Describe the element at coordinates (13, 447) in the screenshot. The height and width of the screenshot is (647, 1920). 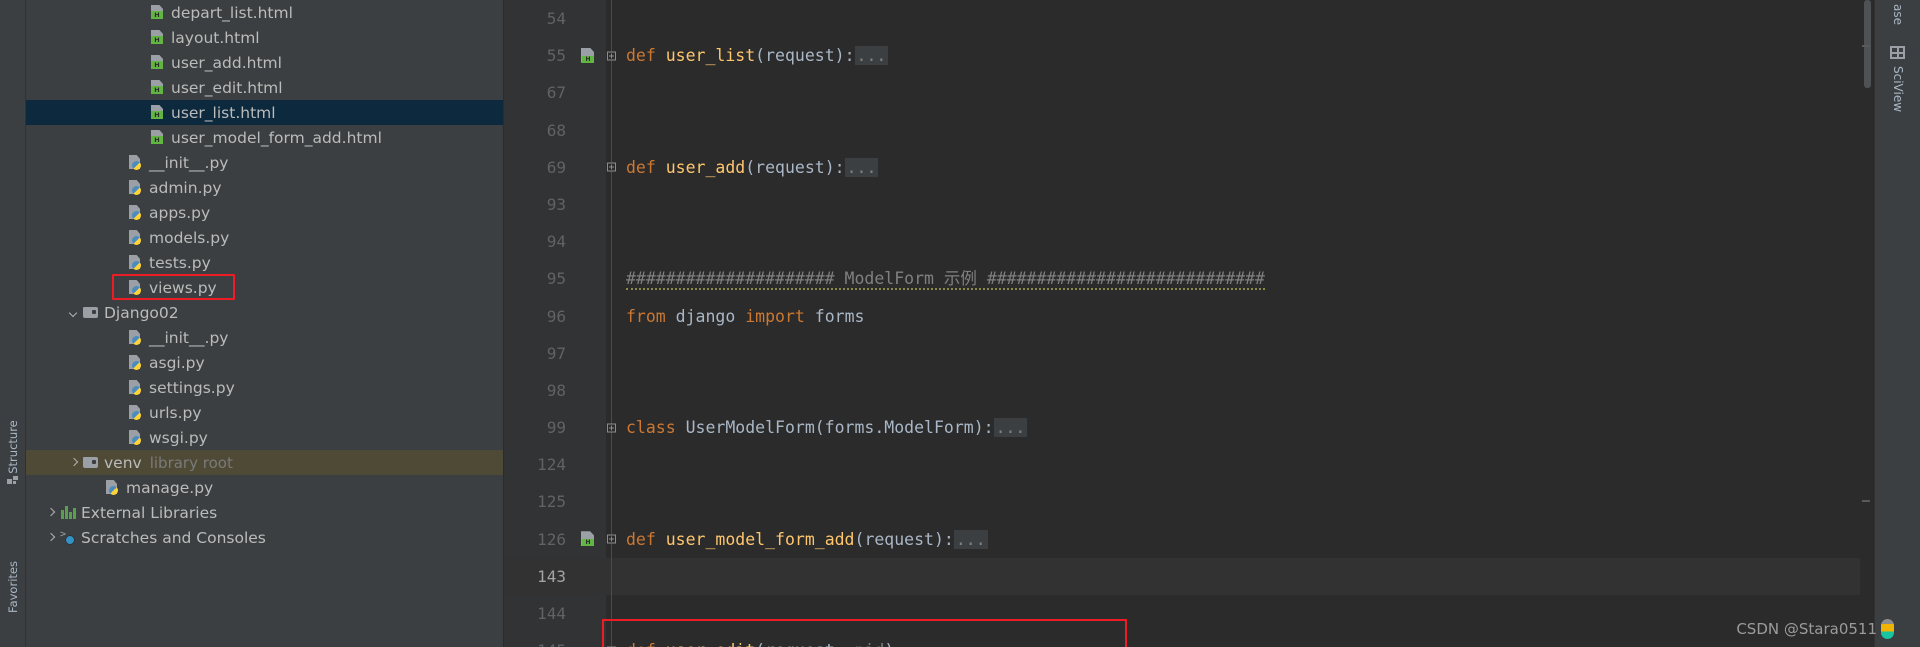
I see `tool-button-structure: Structure` at that location.